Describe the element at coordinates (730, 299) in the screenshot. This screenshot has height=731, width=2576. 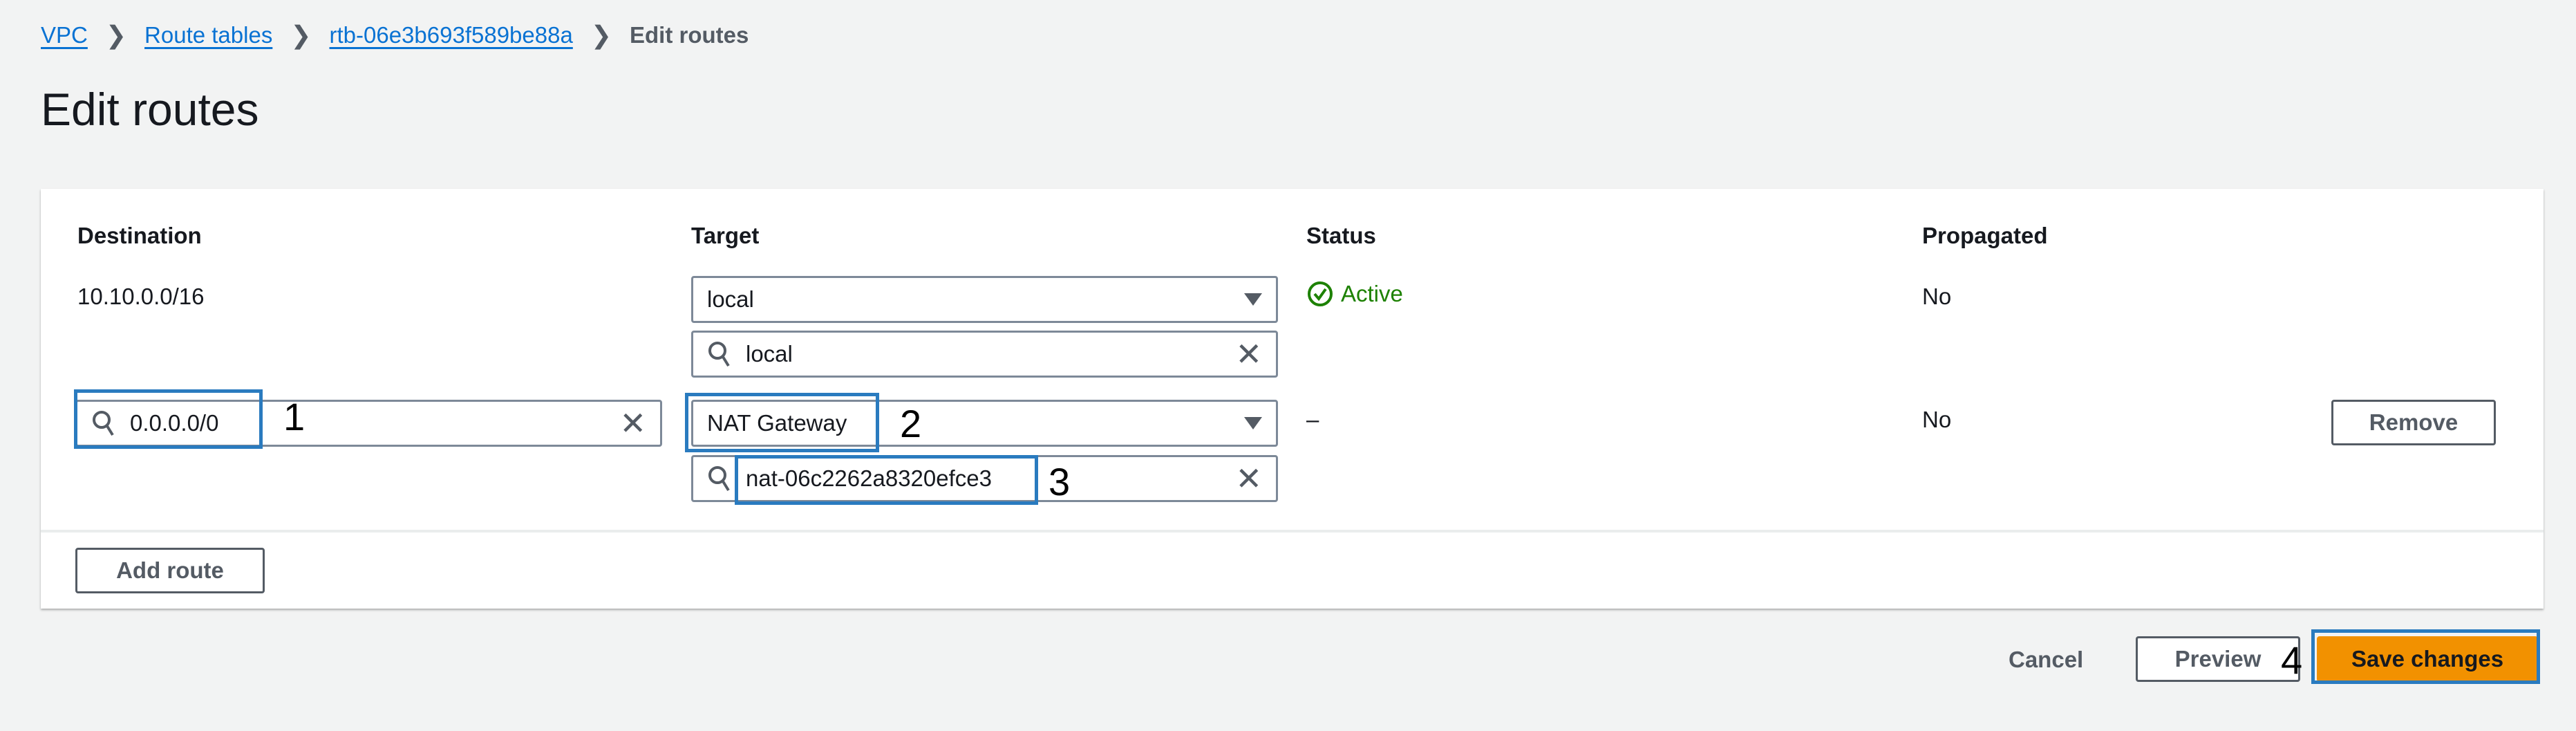
I see `target-select-value: local` at that location.